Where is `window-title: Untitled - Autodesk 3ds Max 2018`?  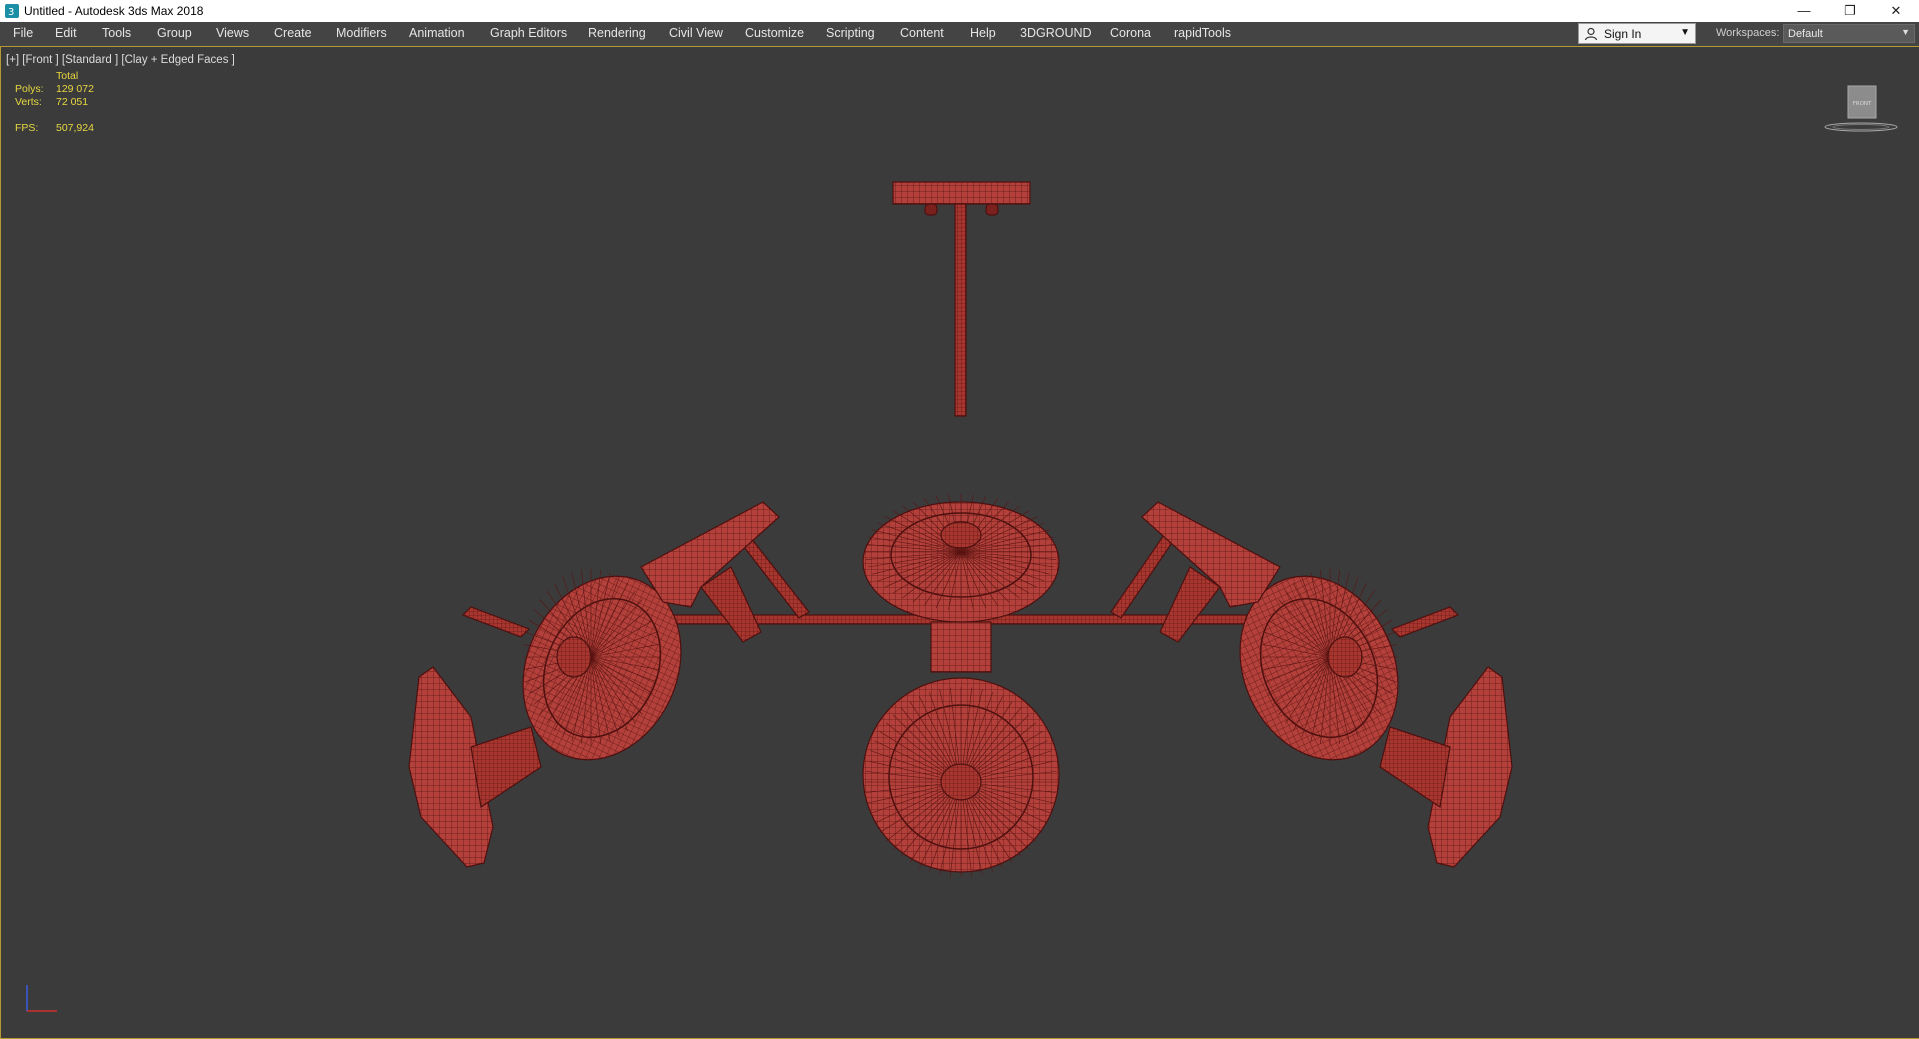
window-title: Untitled - Autodesk 3ds Max 2018 is located at coordinates (114, 11).